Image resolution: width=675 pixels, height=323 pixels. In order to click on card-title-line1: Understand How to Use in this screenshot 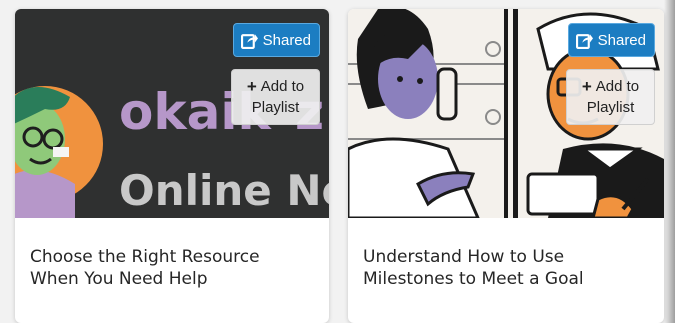, I will do `click(464, 257)`.